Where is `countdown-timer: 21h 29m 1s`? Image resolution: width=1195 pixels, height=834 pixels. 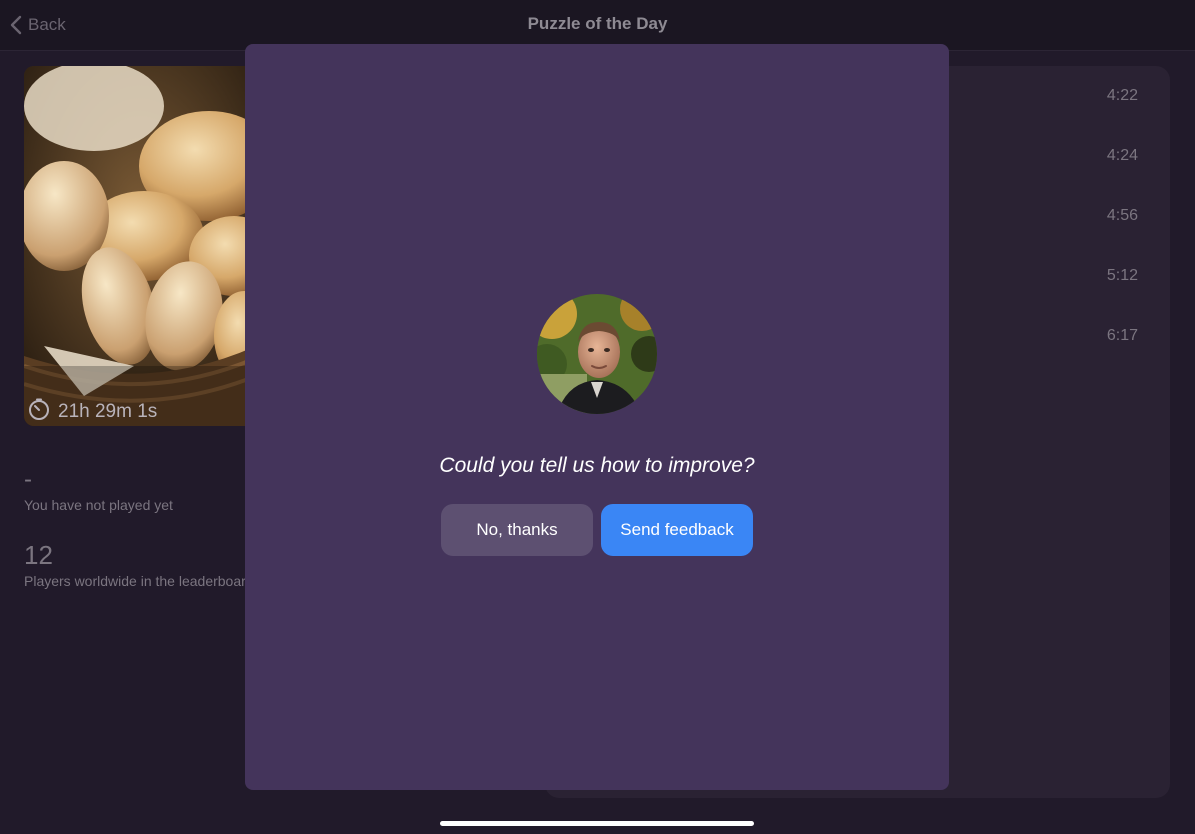
countdown-timer: 21h 29m 1s is located at coordinates (92, 412).